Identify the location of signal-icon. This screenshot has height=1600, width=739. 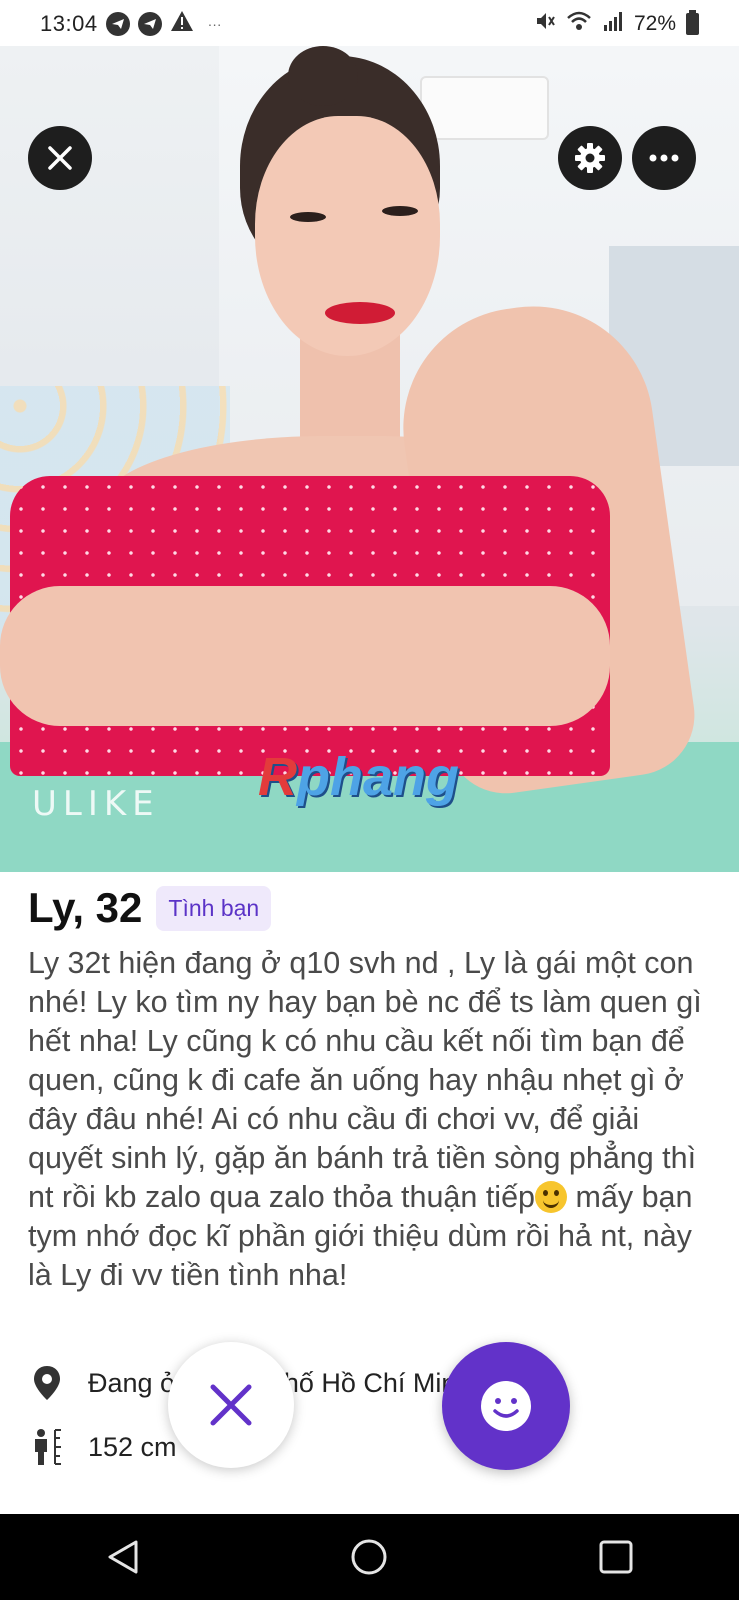
(613, 24).